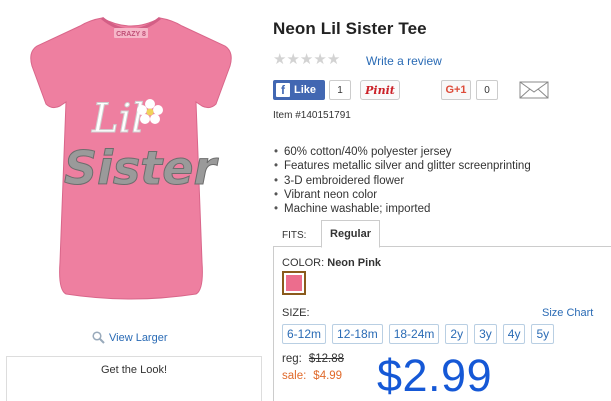 Image resolution: width=611 pixels, height=401 pixels. Describe the element at coordinates (350, 234) in the screenshot. I see `tab-regular: Regular` at that location.